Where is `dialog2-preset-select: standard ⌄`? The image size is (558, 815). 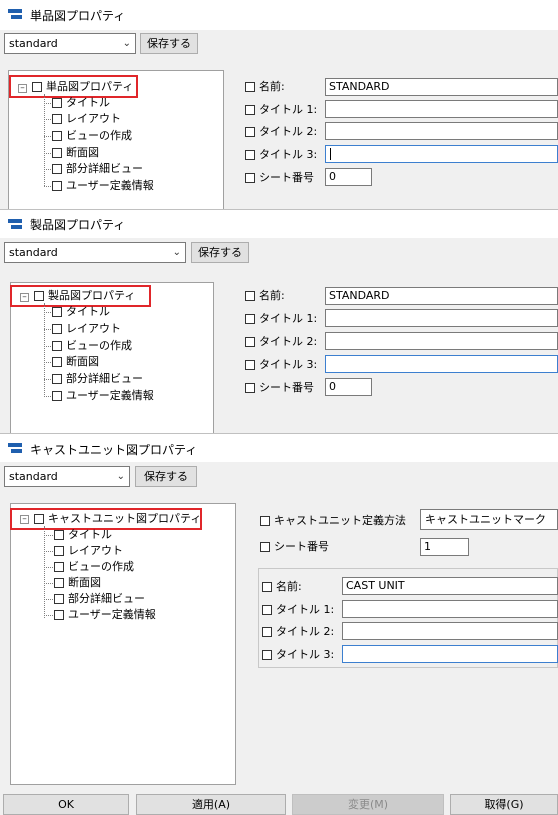 dialog2-preset-select: standard ⌄ is located at coordinates (95, 252).